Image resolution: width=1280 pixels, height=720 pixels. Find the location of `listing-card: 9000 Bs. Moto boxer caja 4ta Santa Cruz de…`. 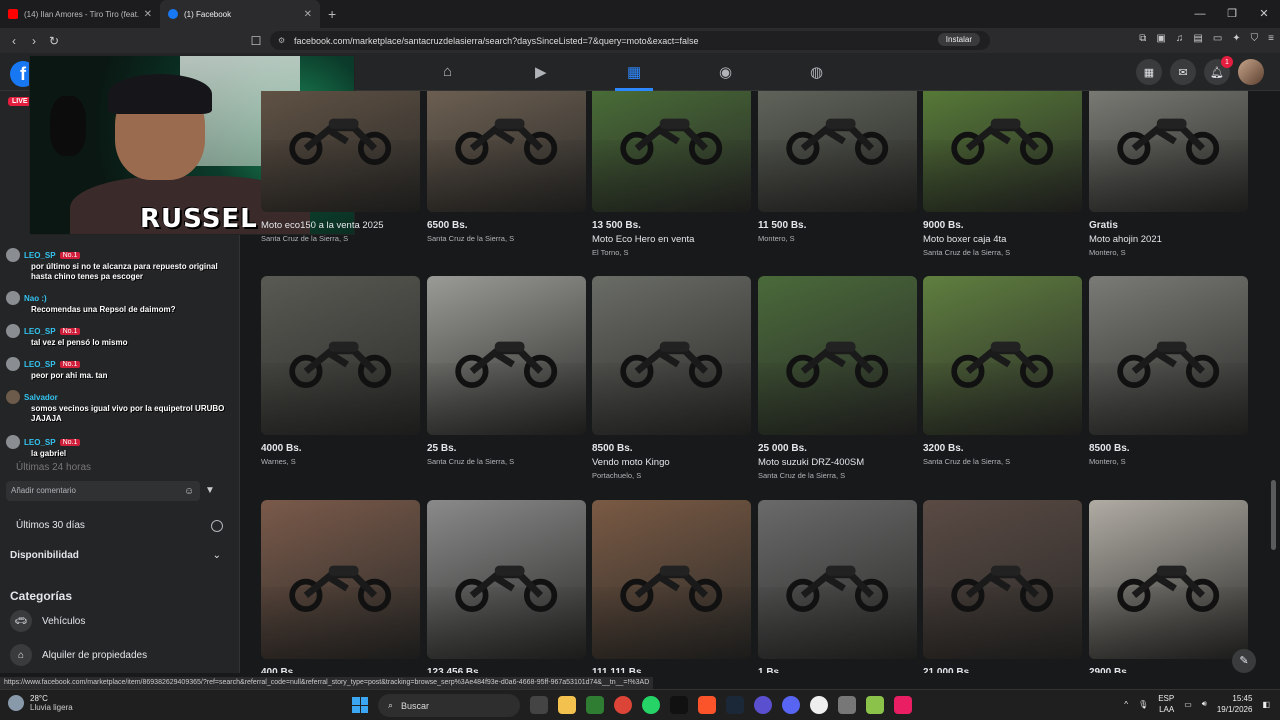

listing-card: 9000 Bs. Moto boxer caja 4ta Santa Cruz de… is located at coordinates (1002, 174).